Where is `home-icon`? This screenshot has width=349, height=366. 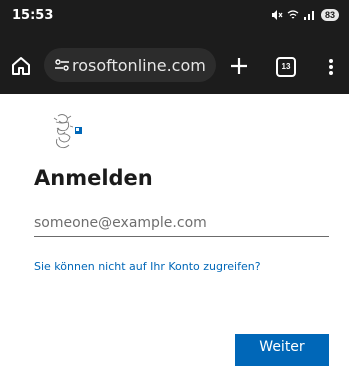
home-icon is located at coordinates (21, 66).